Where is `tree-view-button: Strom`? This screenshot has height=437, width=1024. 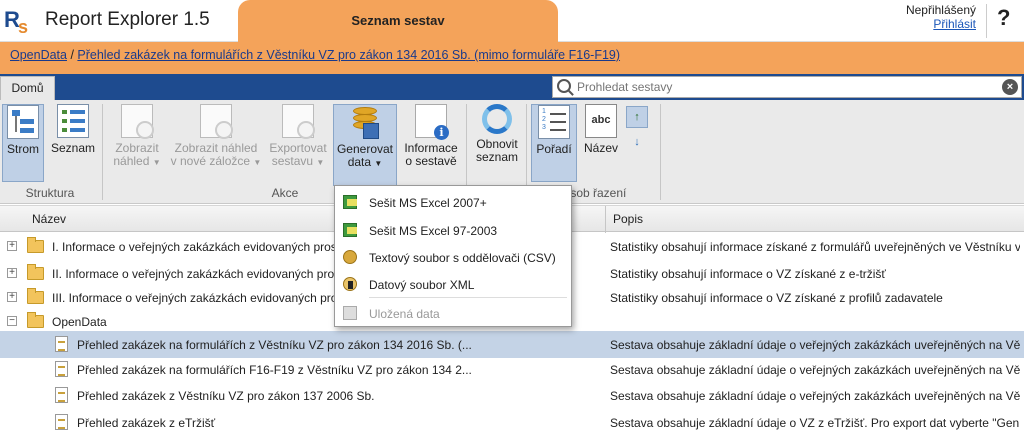
tree-view-button: Strom is located at coordinates (23, 143).